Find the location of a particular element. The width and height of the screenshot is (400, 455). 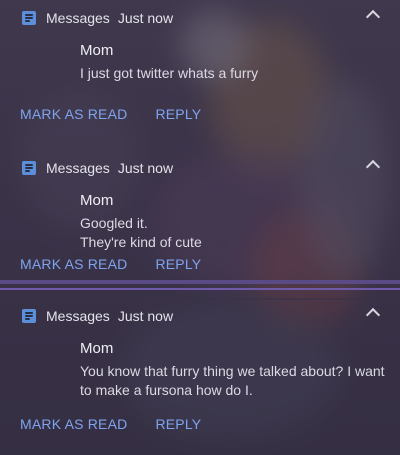

message-text: I just got twitter whats a furry is located at coordinates (169, 73).